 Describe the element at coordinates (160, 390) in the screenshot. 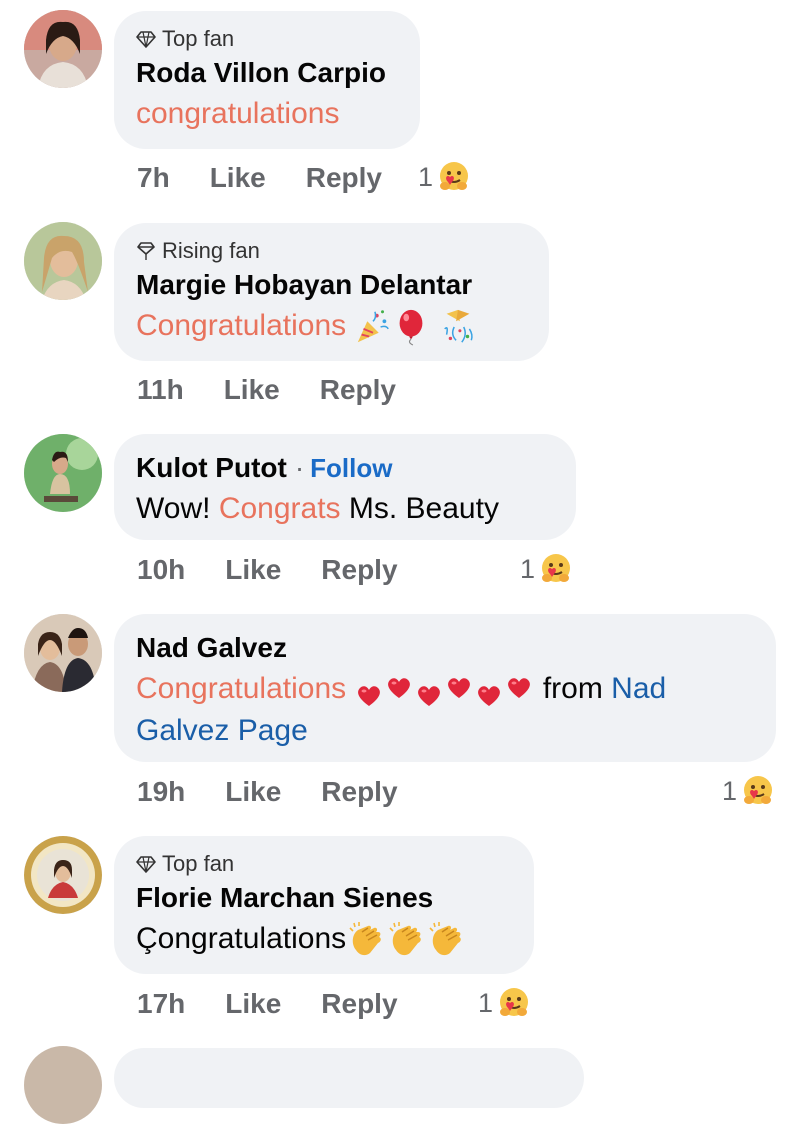

I see `comment-timestamp: 11h` at that location.